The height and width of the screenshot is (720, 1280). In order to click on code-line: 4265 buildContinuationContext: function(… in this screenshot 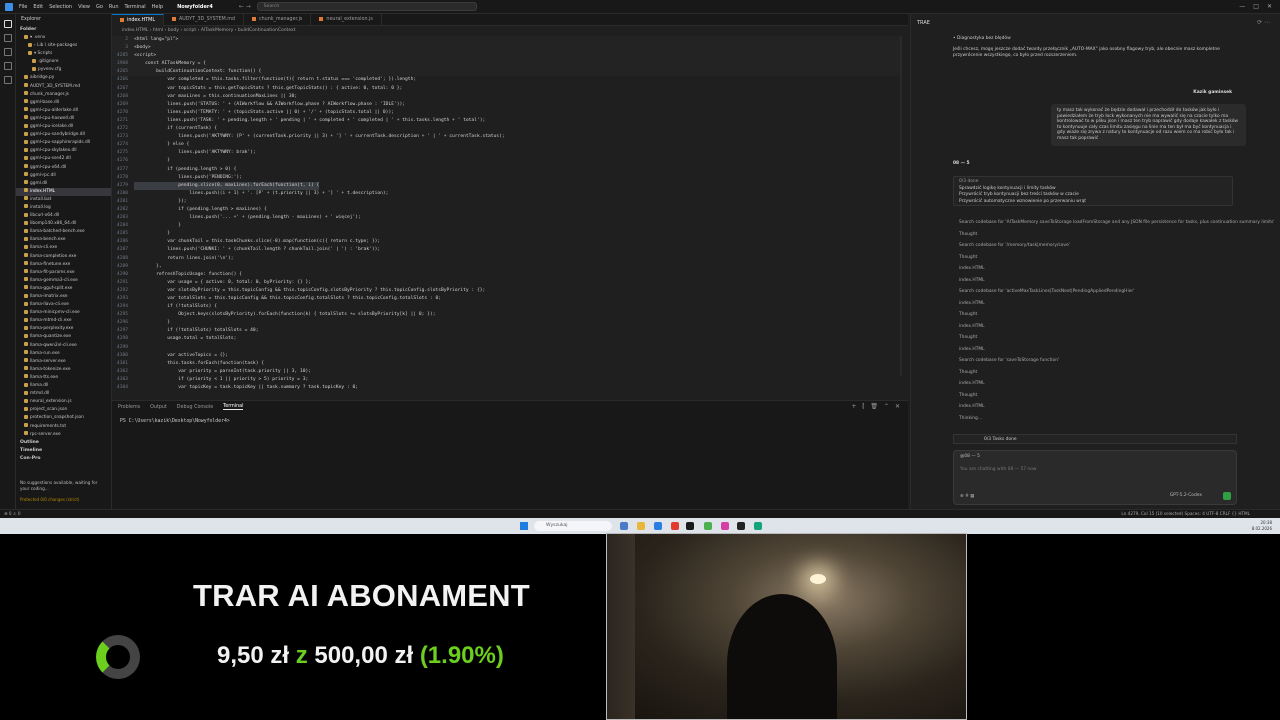, I will do `click(507, 72)`.